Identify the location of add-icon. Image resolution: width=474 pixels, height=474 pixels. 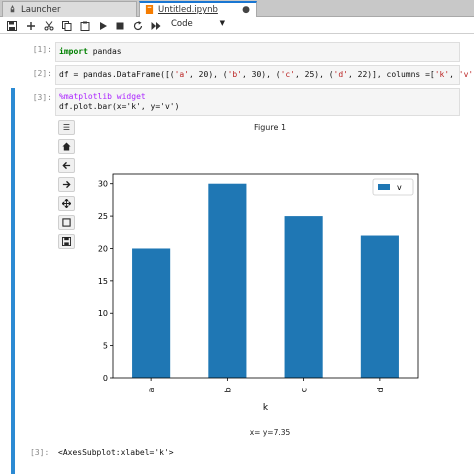
(30, 25).